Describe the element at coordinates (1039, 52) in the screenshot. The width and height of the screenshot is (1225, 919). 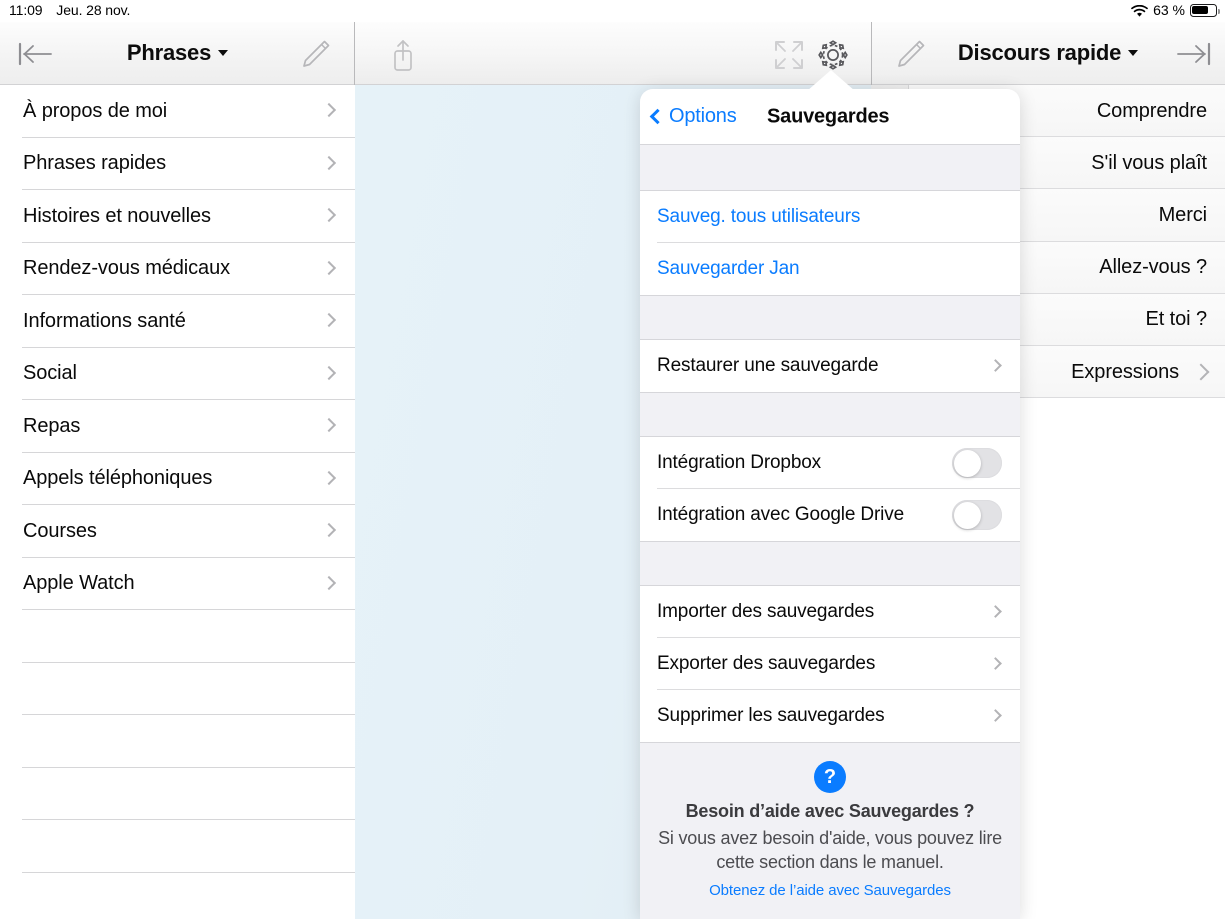
I see `right-panel-title-label: Discours rapide` at that location.